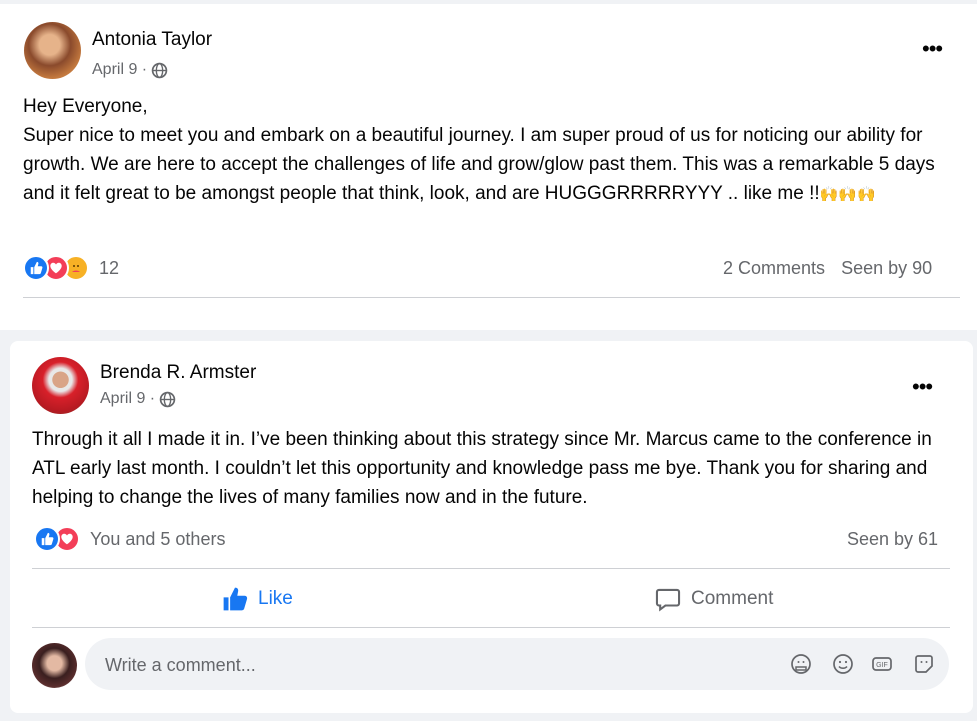  What do you see at coordinates (152, 40) in the screenshot?
I see `author-name: Antonia Taylor` at bounding box center [152, 40].